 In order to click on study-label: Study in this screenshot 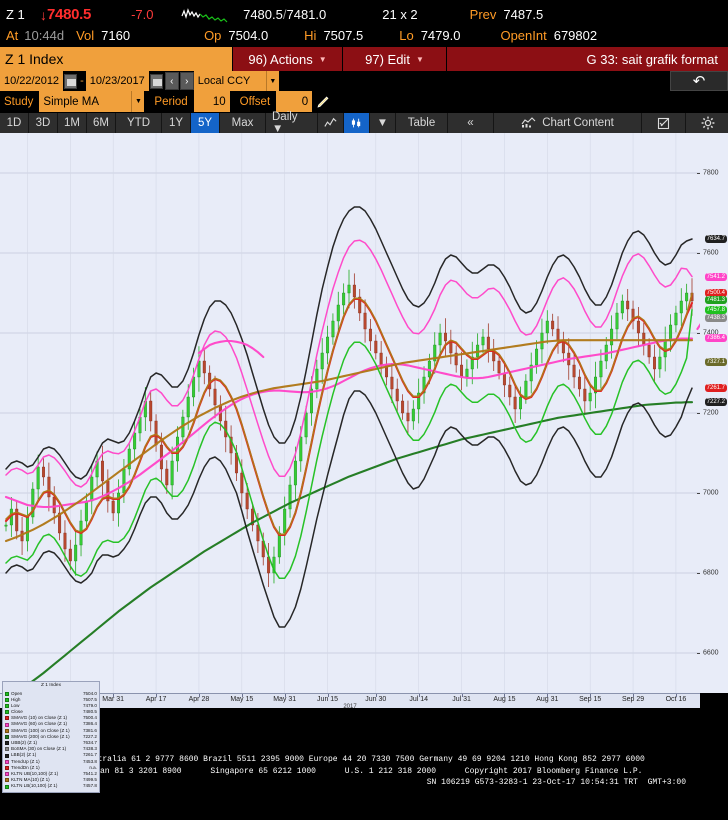, I will do `click(19, 101)`.